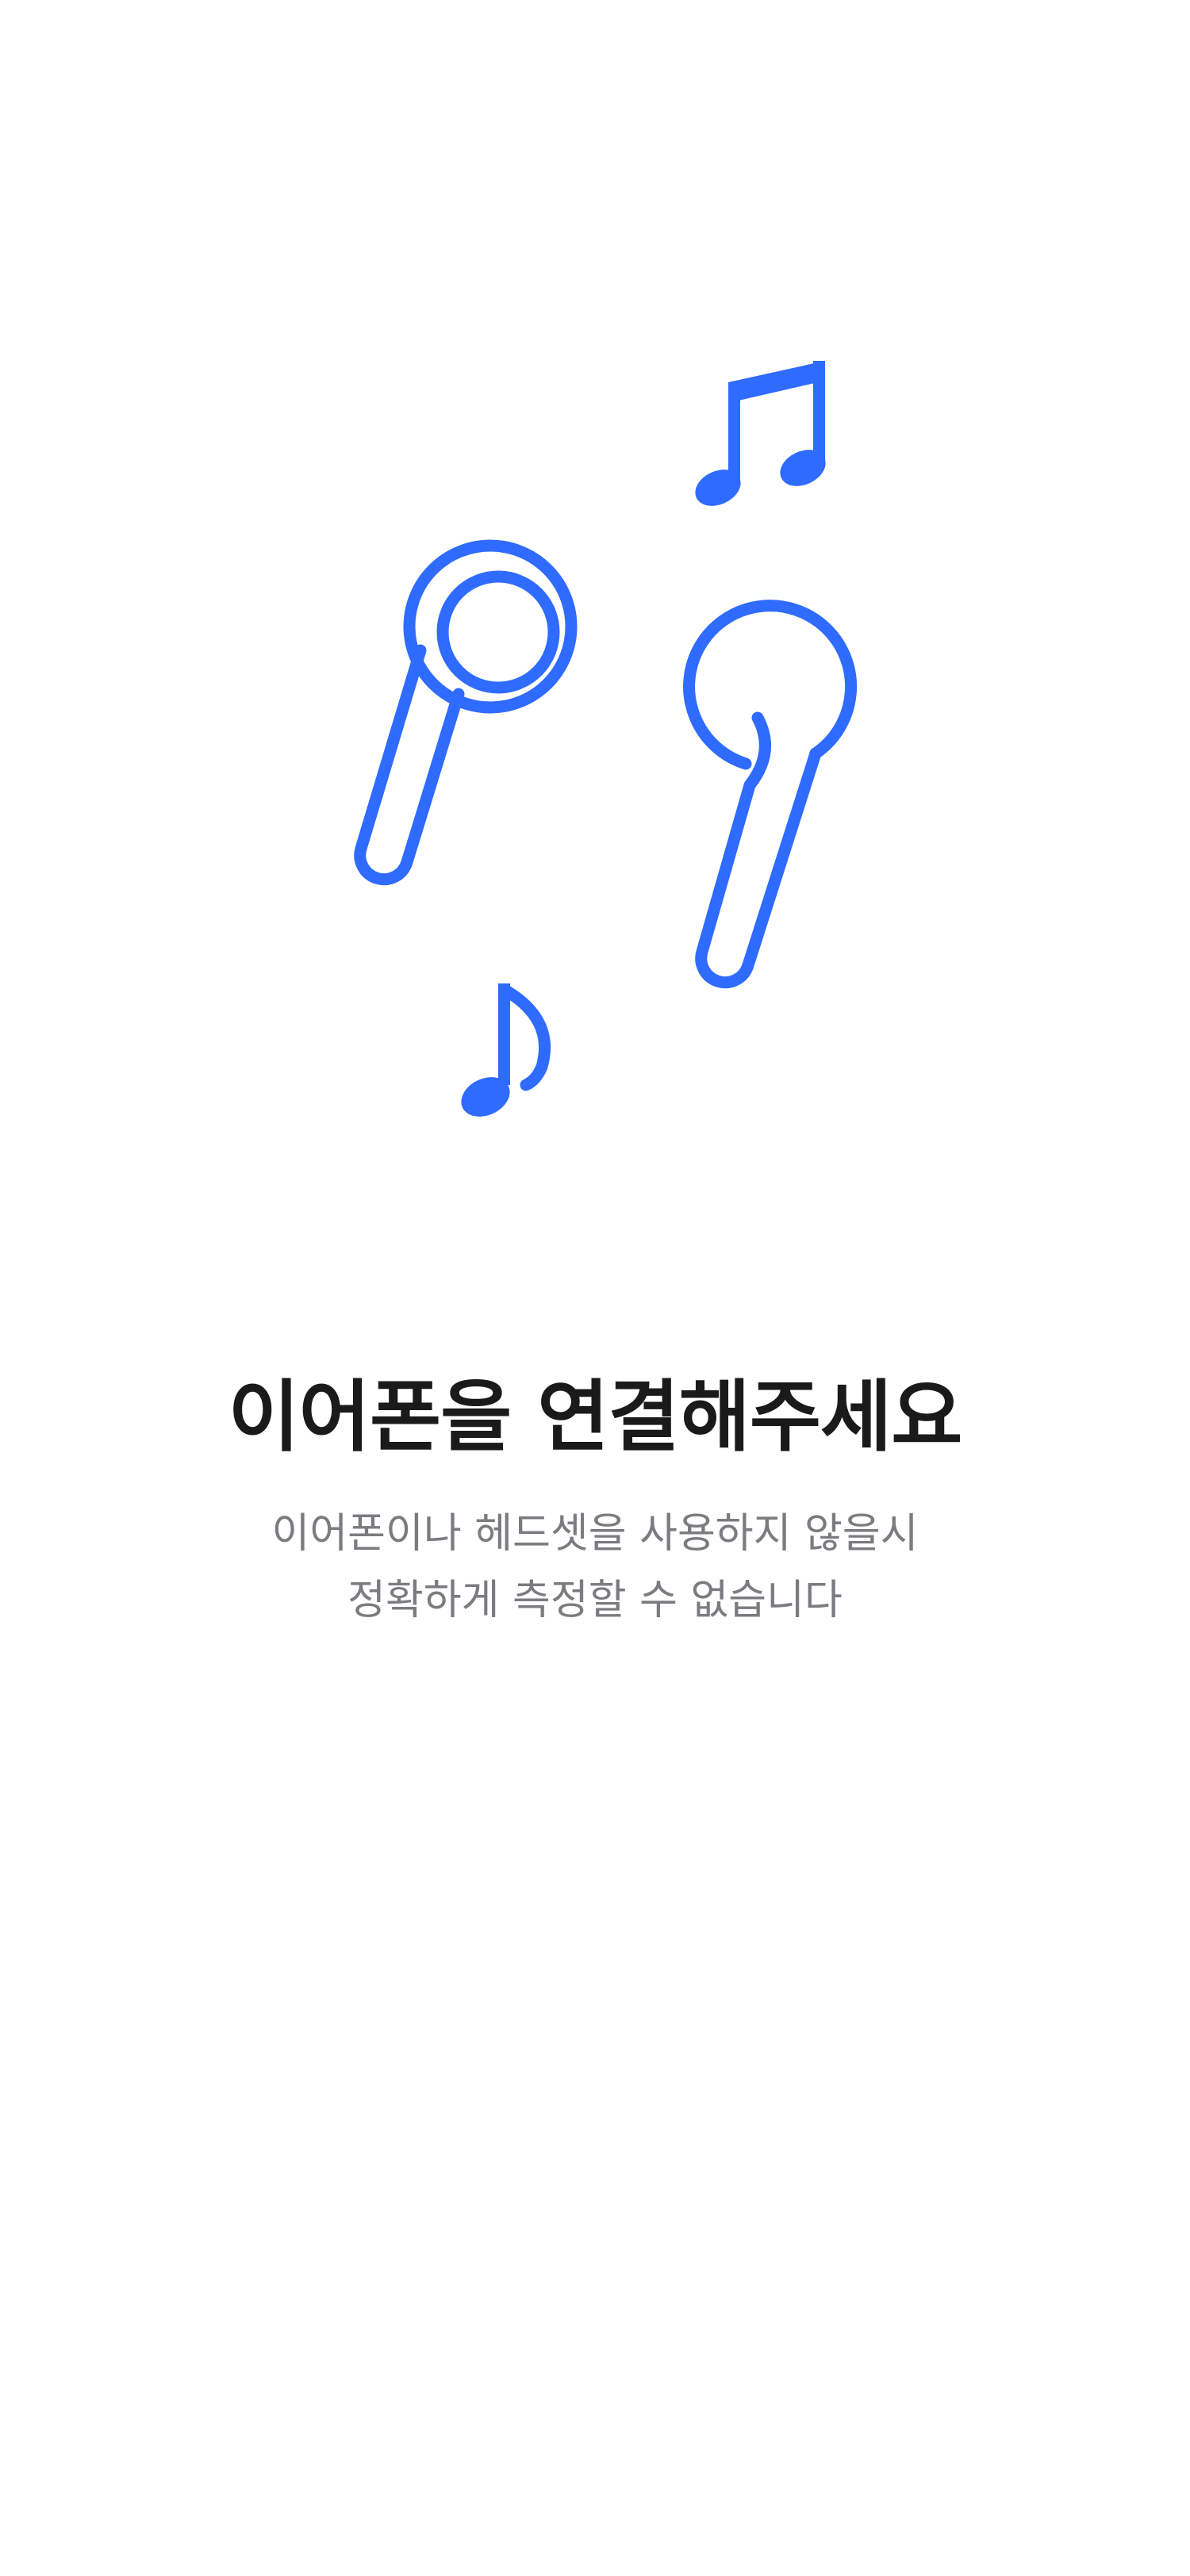 This screenshot has width=1190, height=2576. I want to click on left-earbud-icon, so click(466, 713).